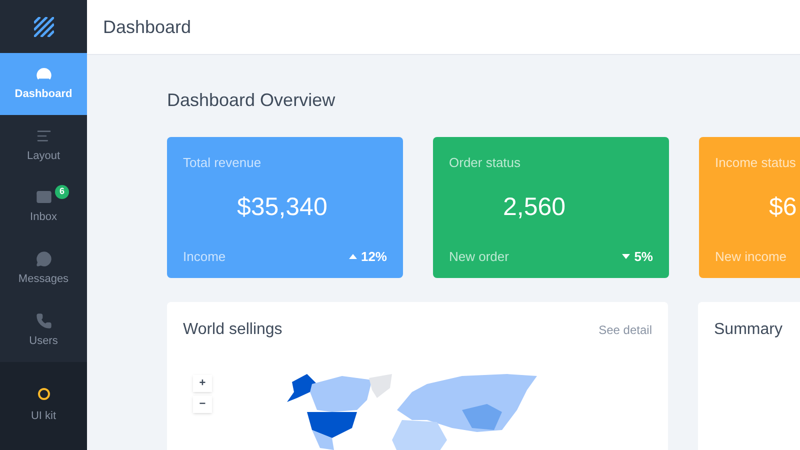 The height and width of the screenshot is (450, 800). I want to click on zoom-out-button: −, so click(202, 404).